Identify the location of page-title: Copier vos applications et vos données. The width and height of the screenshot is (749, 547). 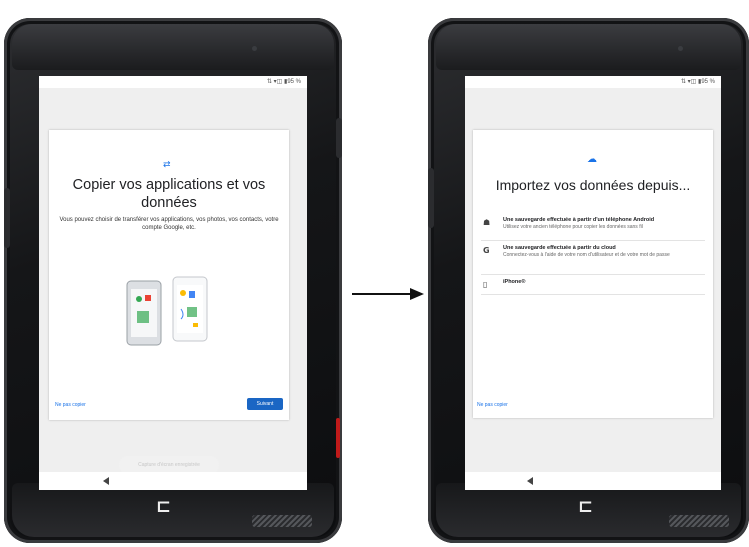
(169, 194).